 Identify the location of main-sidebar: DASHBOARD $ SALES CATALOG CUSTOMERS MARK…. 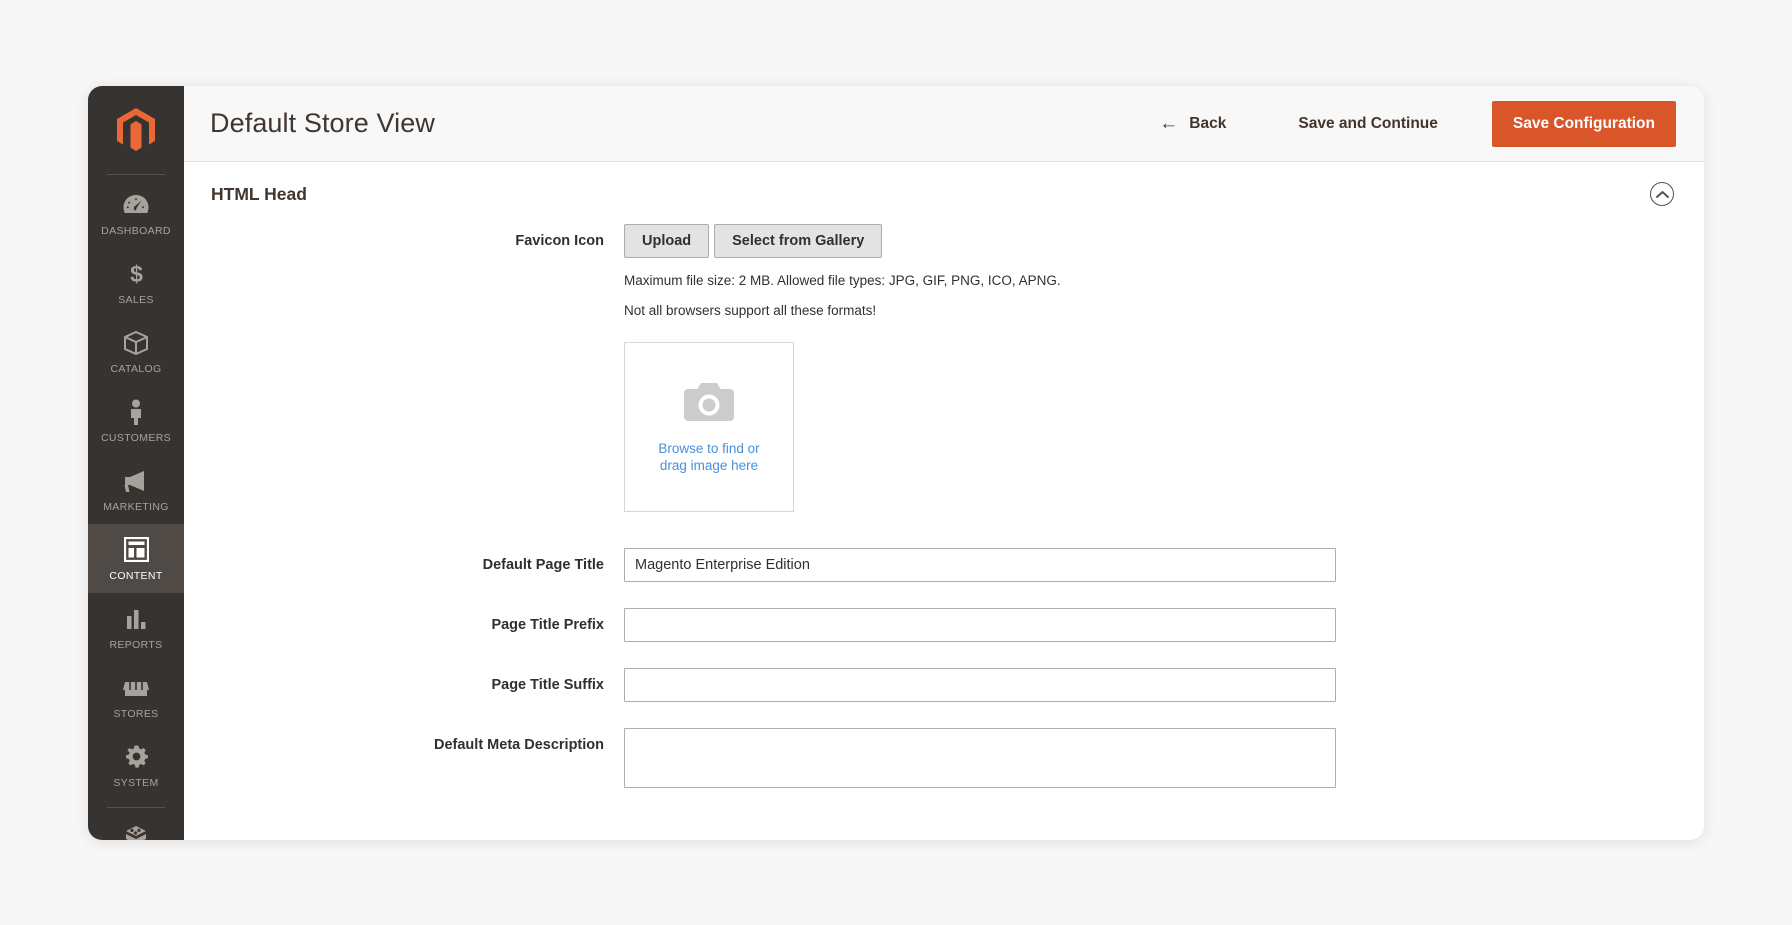
(136, 463).